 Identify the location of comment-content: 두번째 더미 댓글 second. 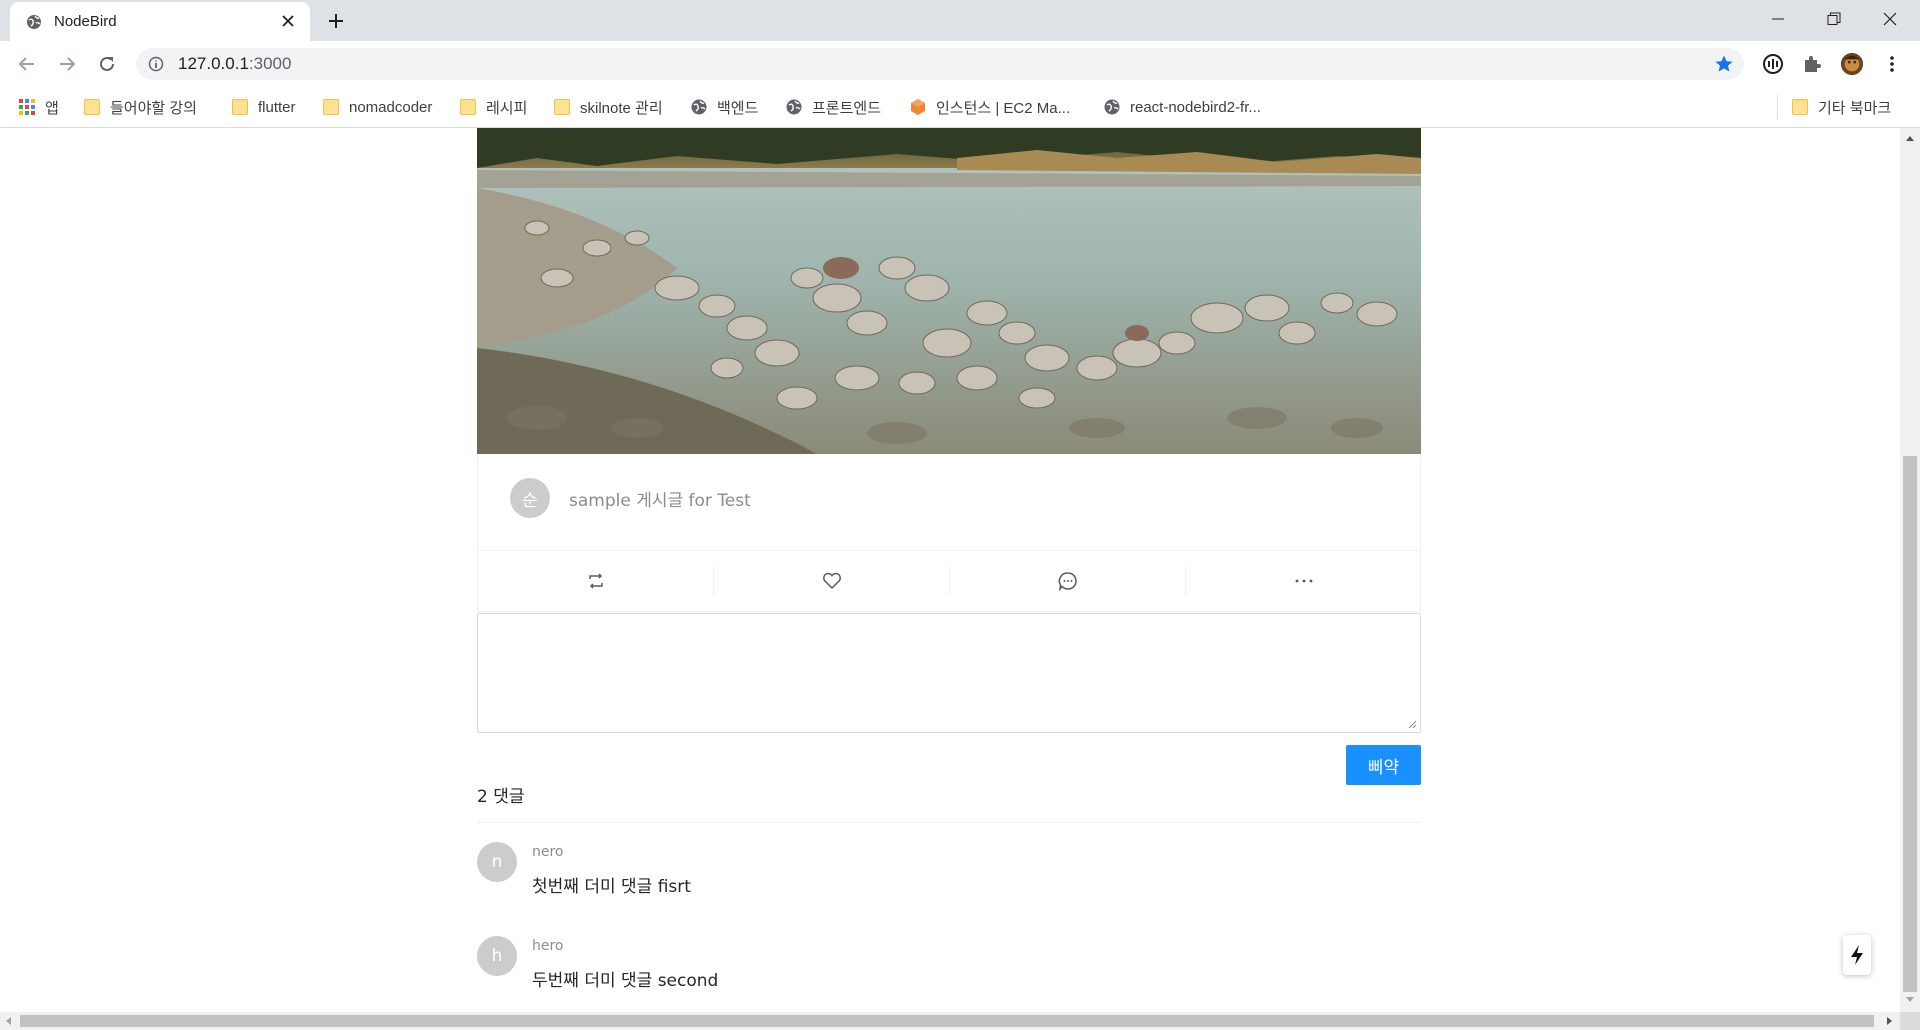
(625, 981).